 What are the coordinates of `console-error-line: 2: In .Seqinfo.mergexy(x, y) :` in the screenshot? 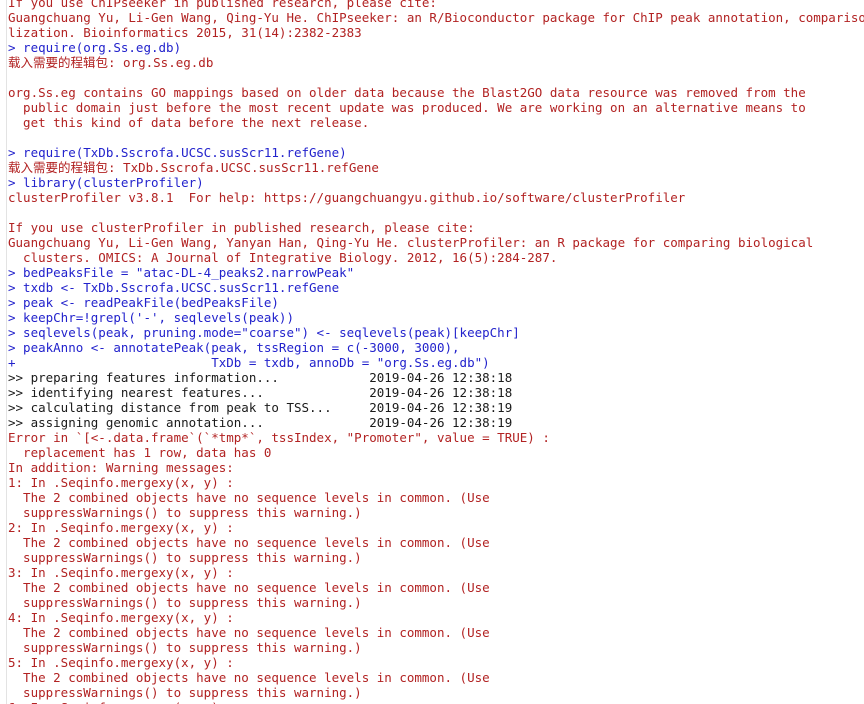 It's located at (121, 527).